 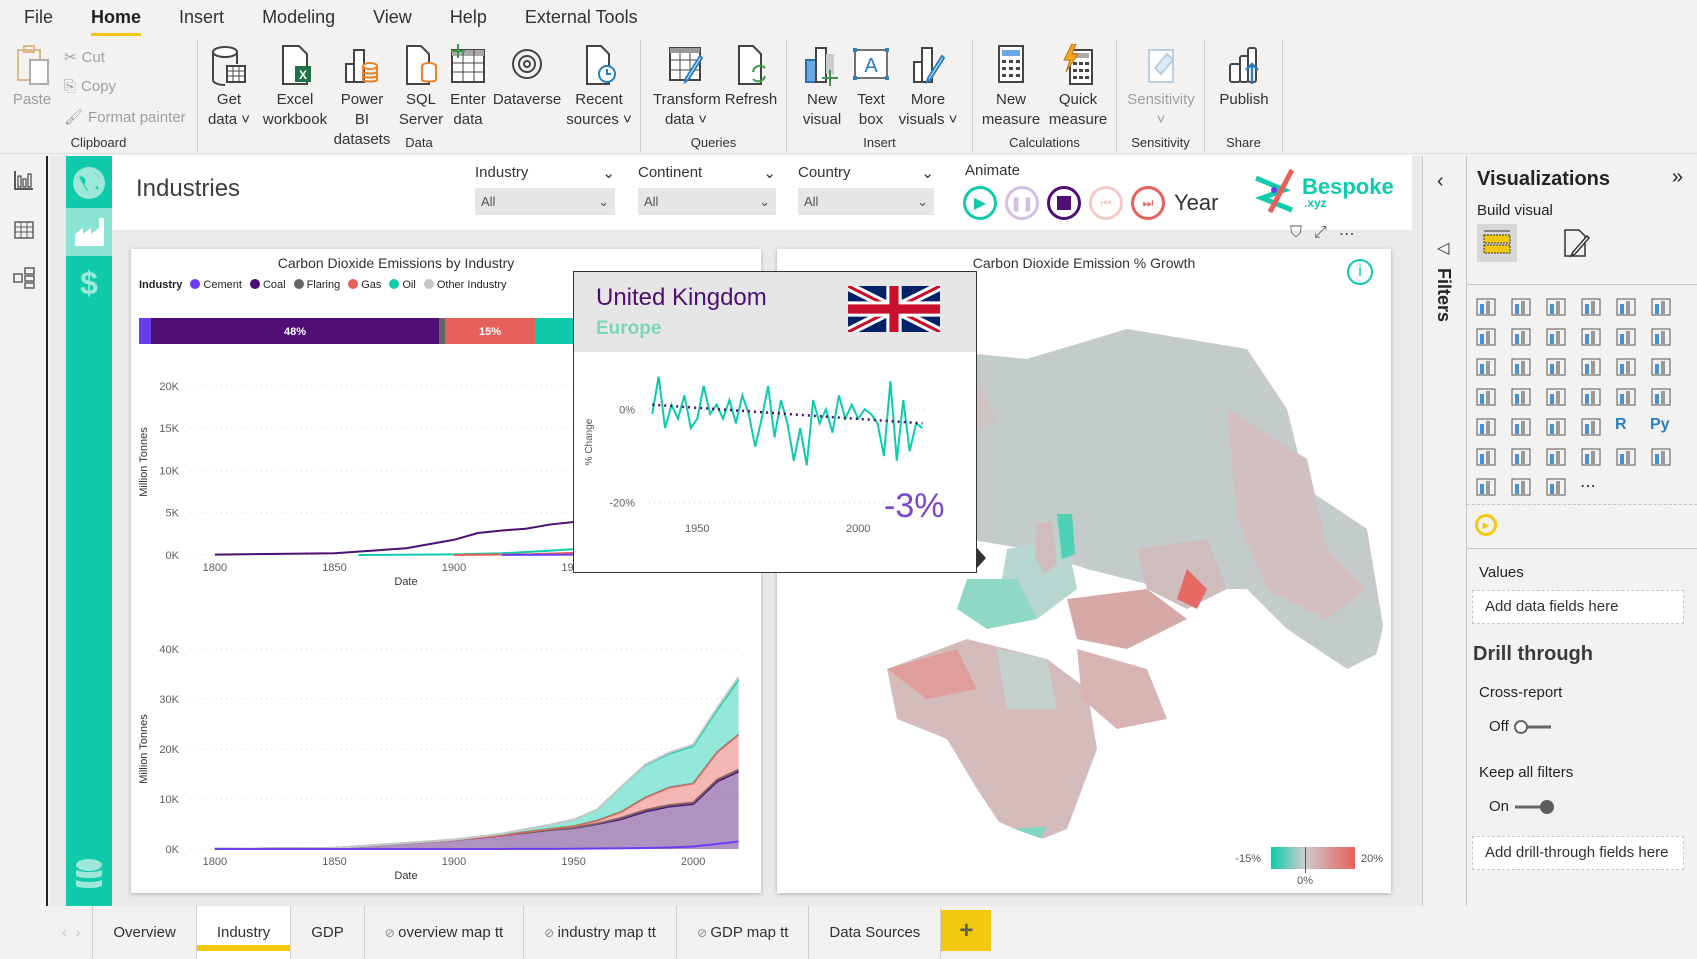 I want to click on refresh-button: Refresh, so click(x=751, y=77).